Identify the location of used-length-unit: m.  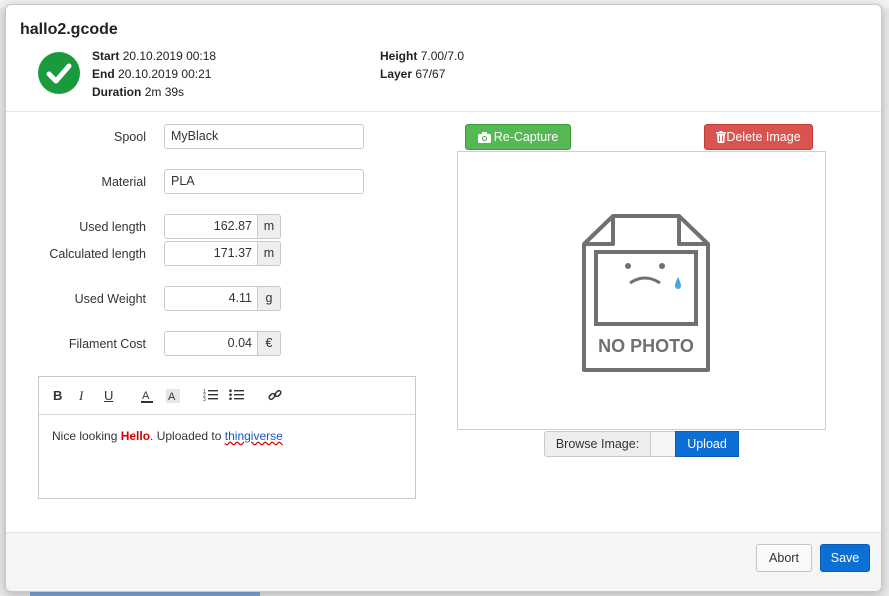
(269, 226).